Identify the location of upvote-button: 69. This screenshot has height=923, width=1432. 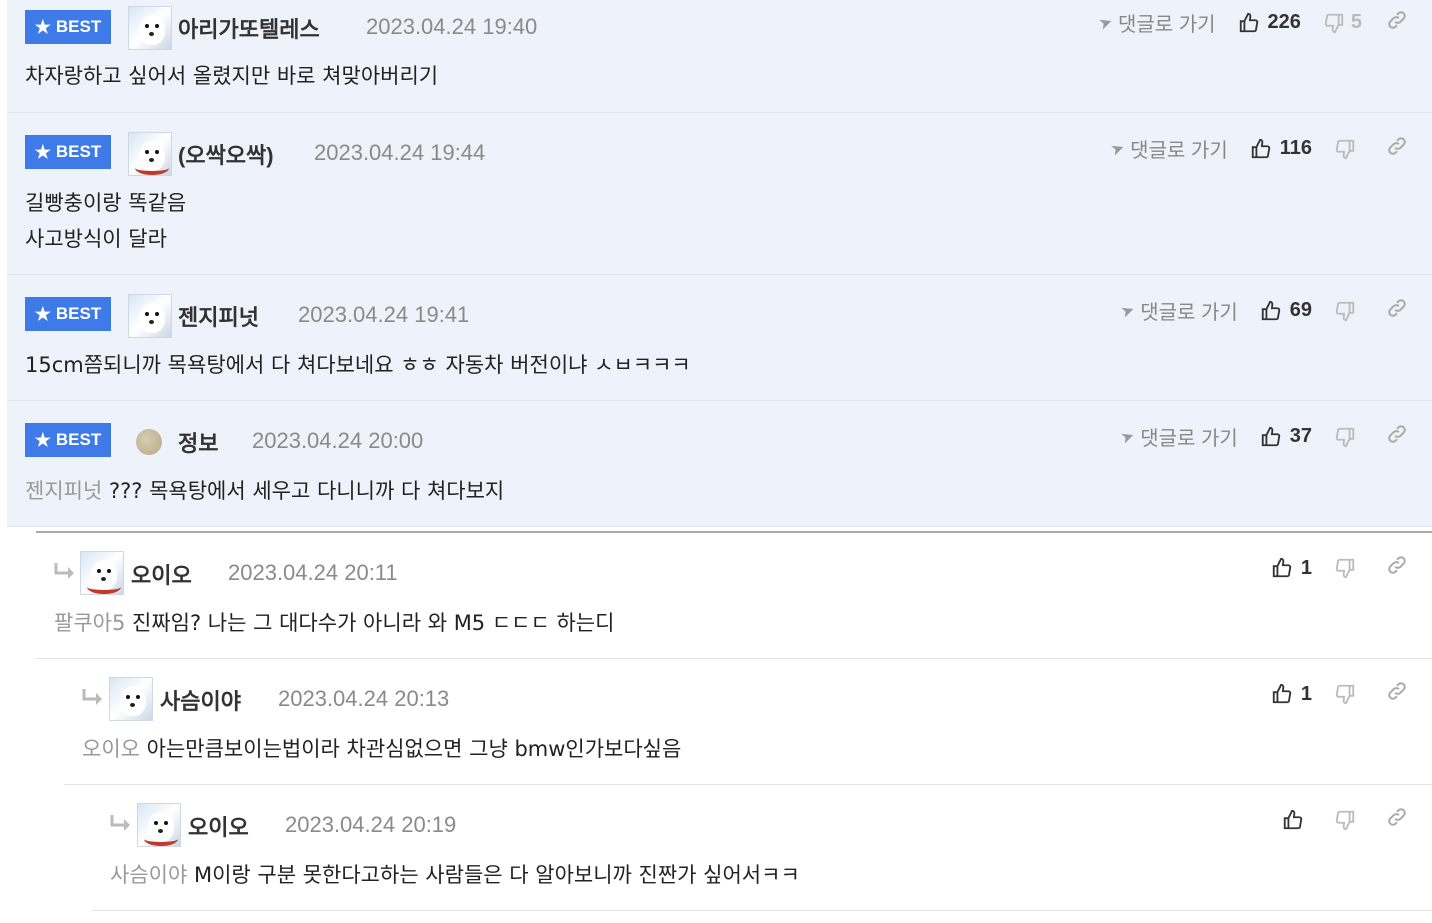
(1286, 310).